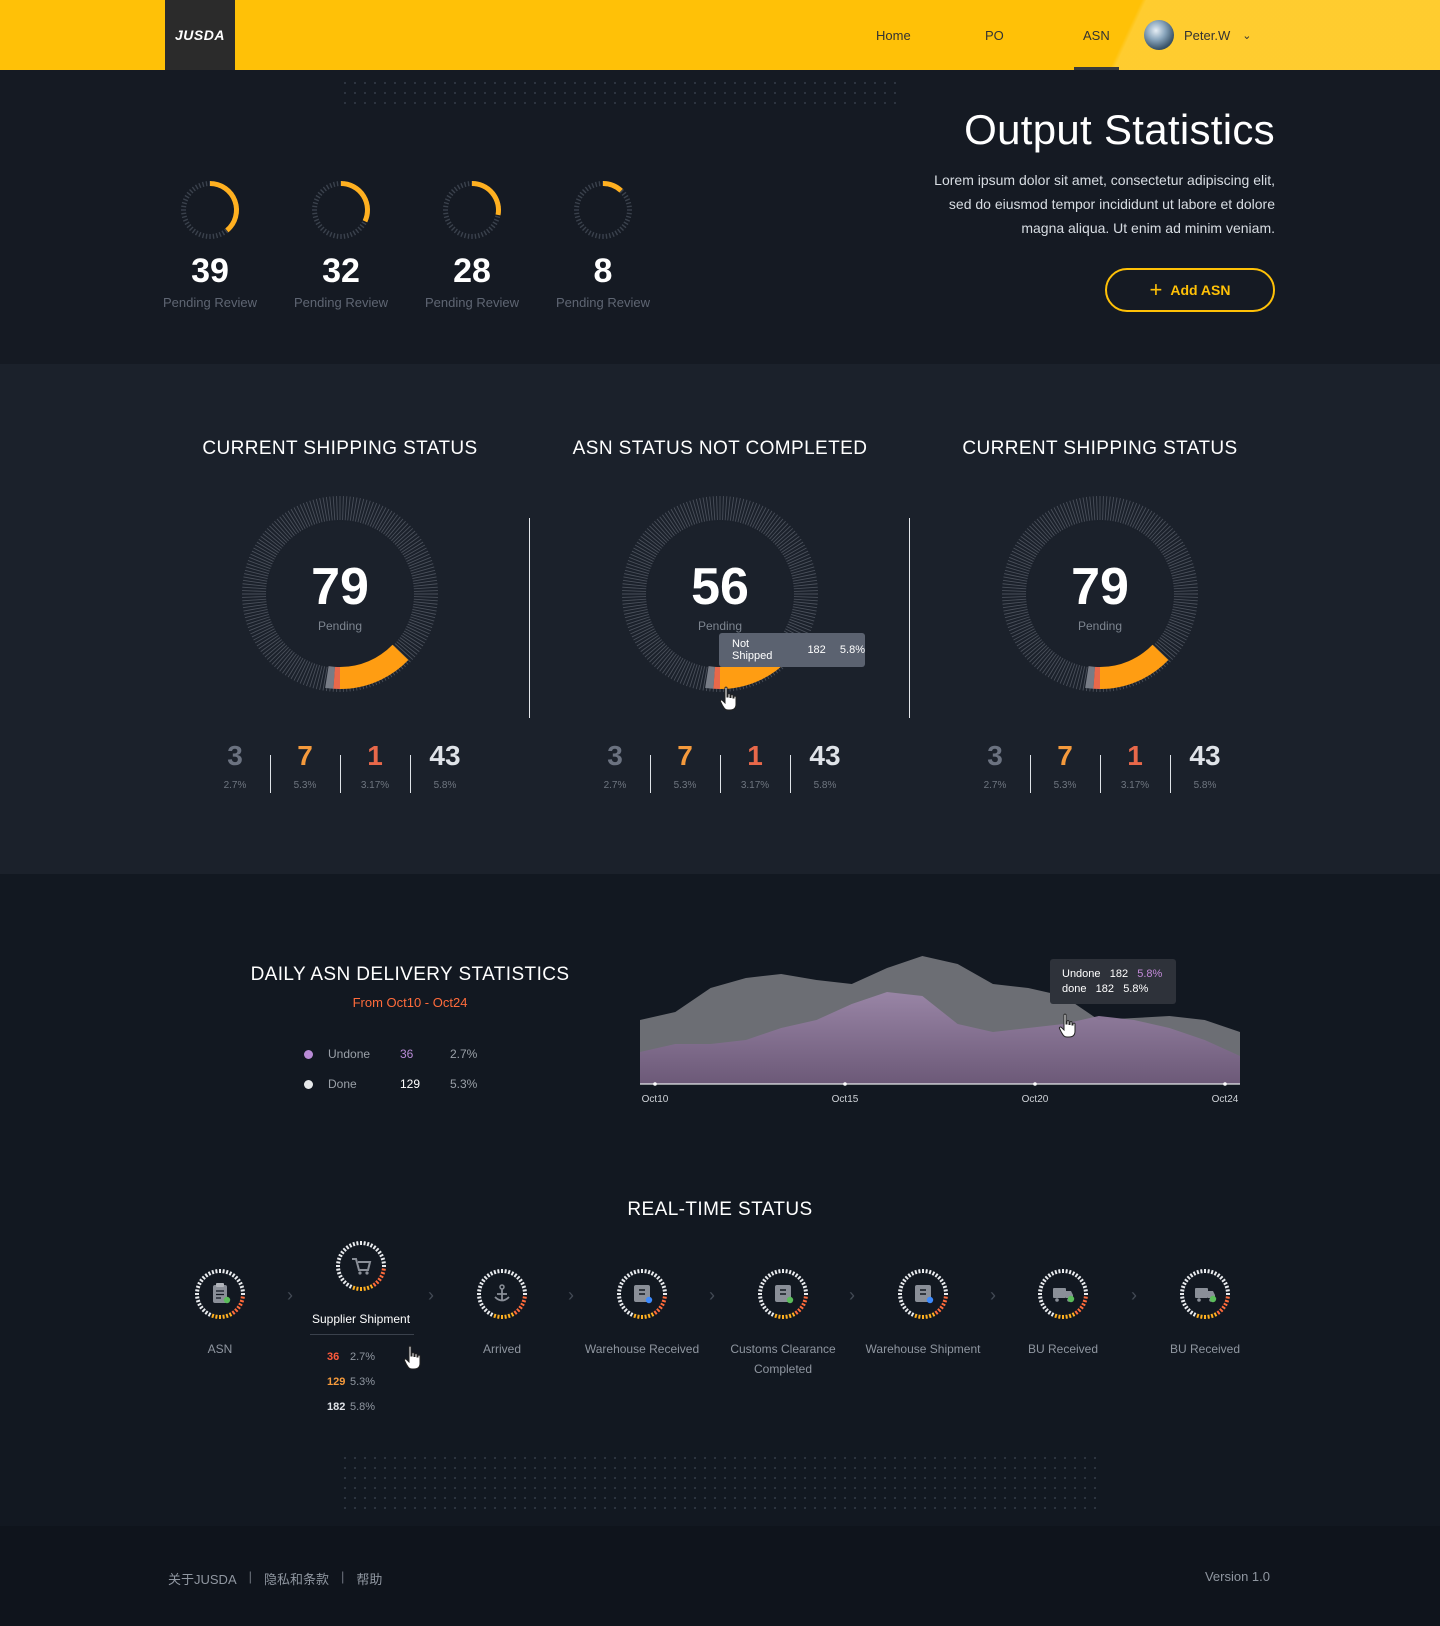 This screenshot has width=1440, height=1626. Describe the element at coordinates (361, 1283) in the screenshot. I see `status-step: Supplier Shipment` at that location.